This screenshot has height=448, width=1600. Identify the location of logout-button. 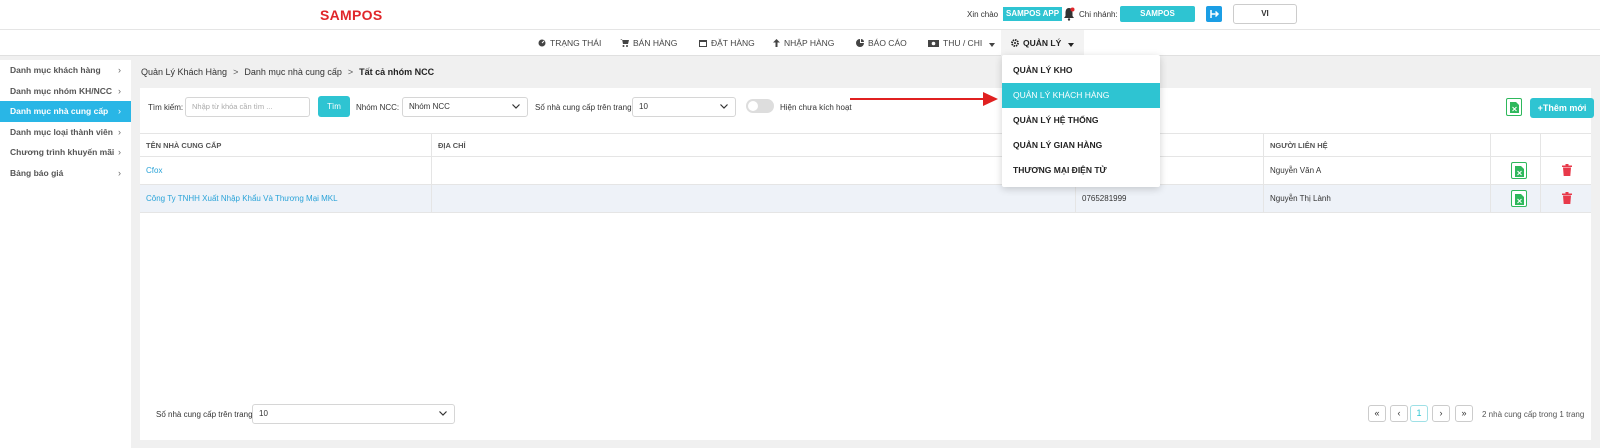
(1214, 14).